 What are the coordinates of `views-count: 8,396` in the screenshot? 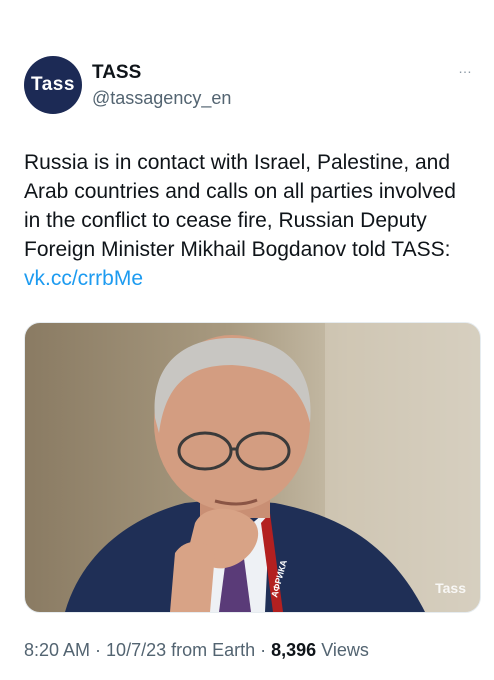 It's located at (293, 650).